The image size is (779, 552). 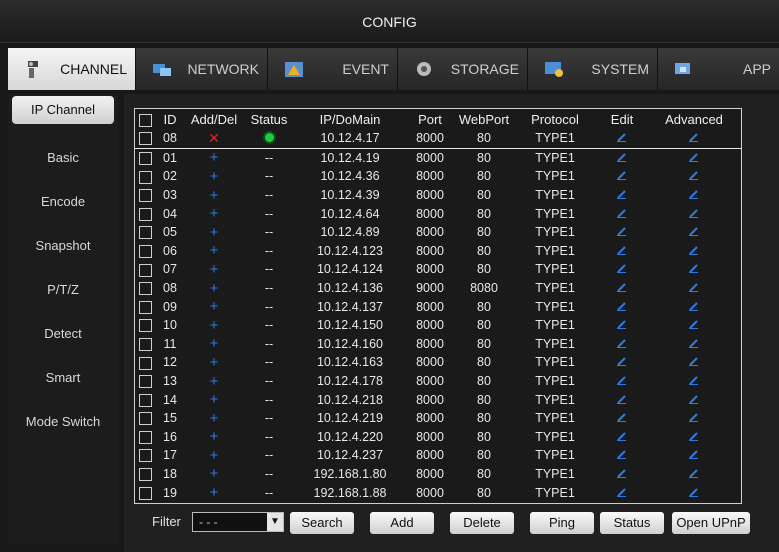 What do you see at coordinates (63, 158) in the screenshot?
I see `sidebar-item-basic: Basic` at bounding box center [63, 158].